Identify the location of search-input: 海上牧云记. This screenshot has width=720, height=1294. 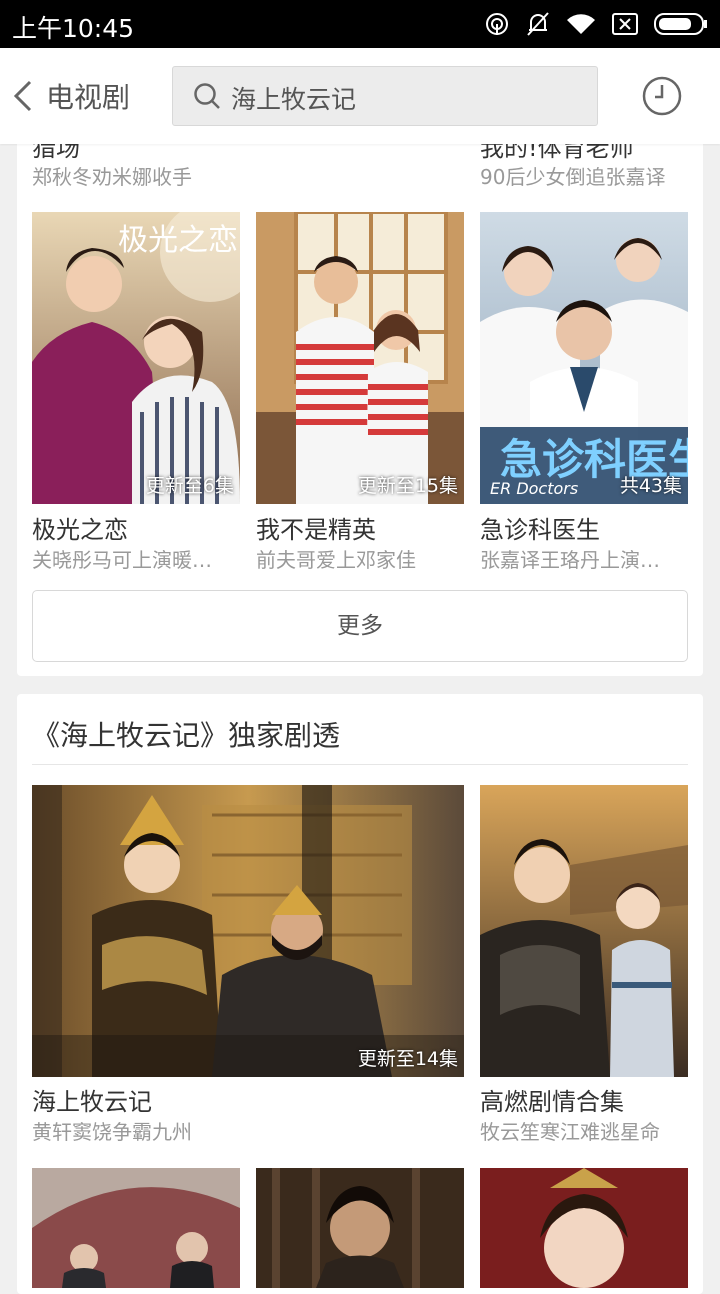
(293, 98).